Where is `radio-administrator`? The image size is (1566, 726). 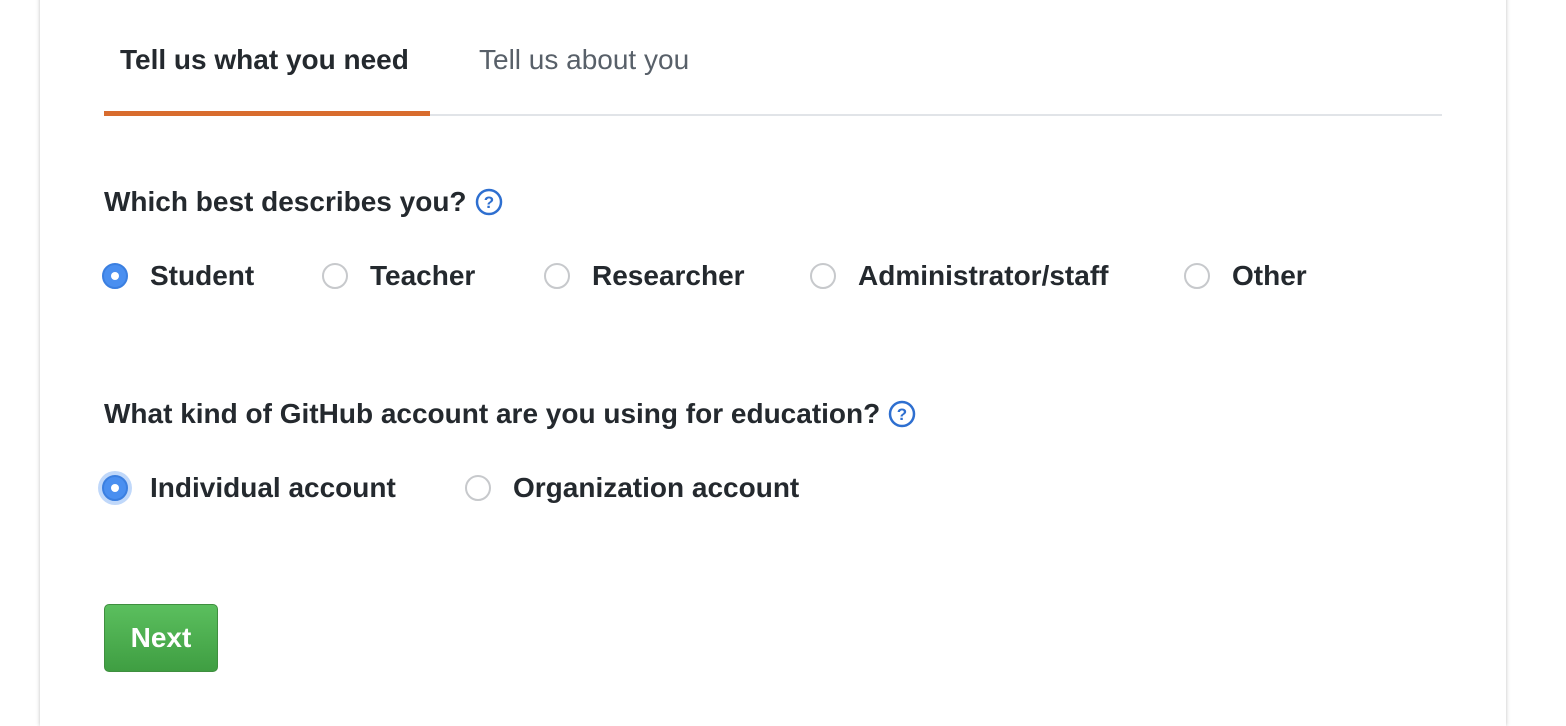
radio-administrator is located at coordinates (823, 276).